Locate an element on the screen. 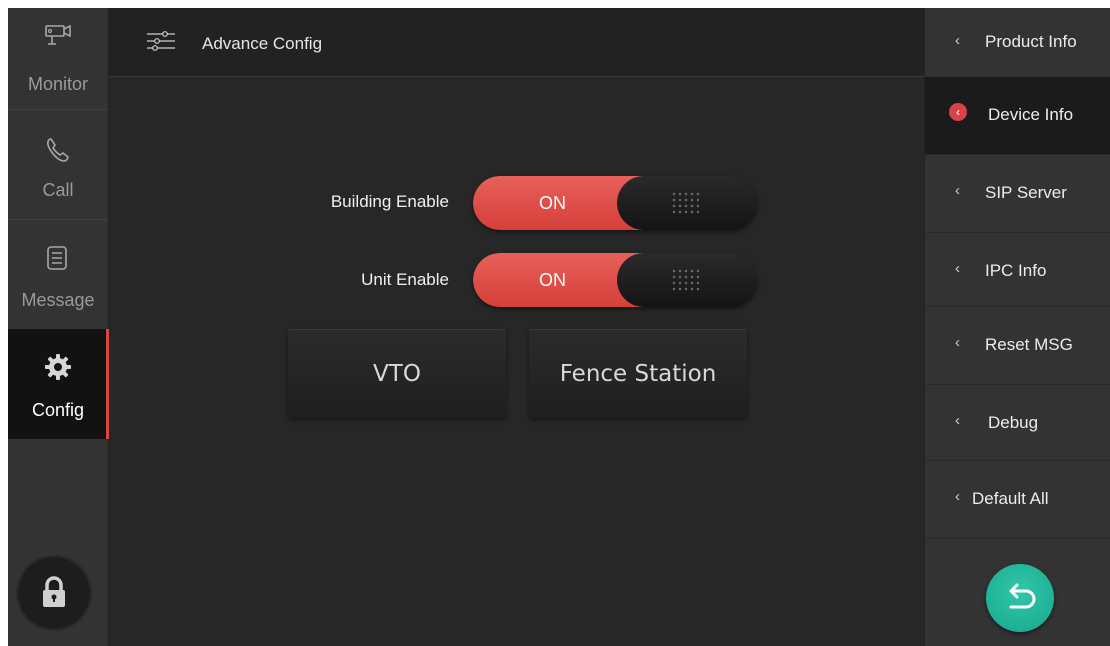  building-enable-toggle: ON is located at coordinates (615, 203).